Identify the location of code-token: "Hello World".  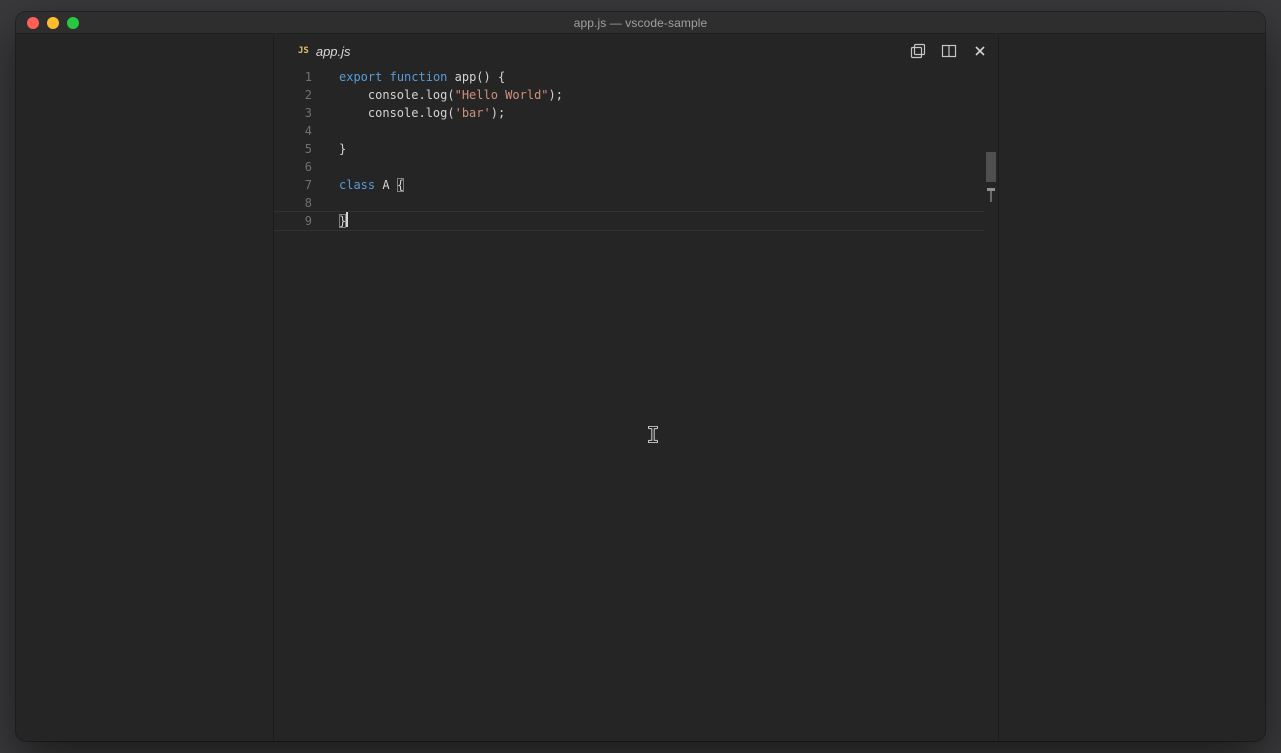
(501, 95).